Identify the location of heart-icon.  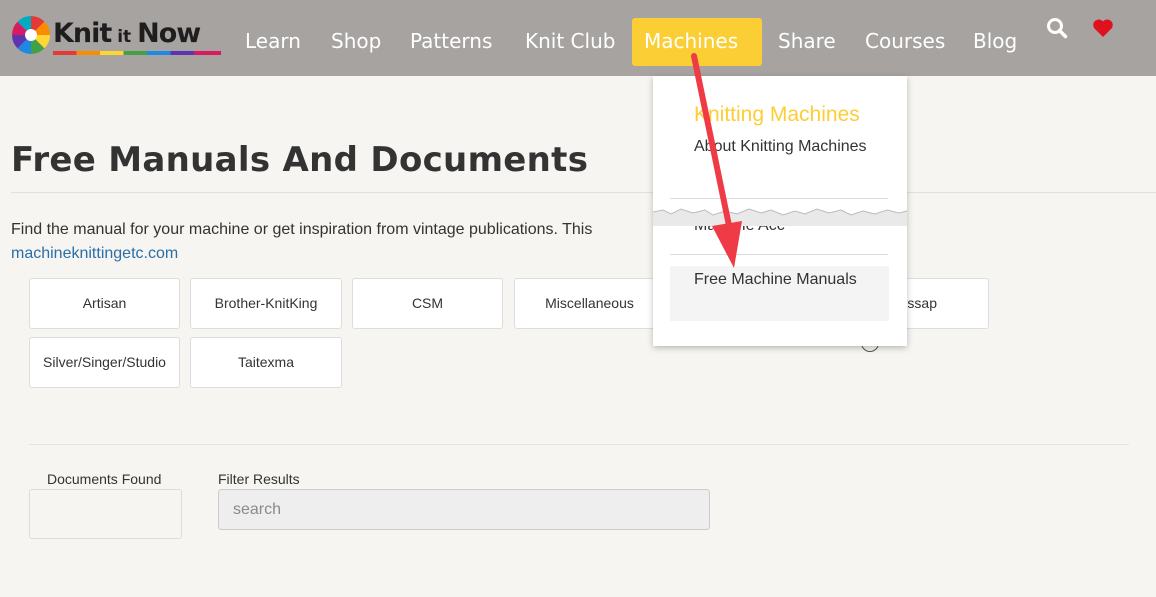
(1103, 28).